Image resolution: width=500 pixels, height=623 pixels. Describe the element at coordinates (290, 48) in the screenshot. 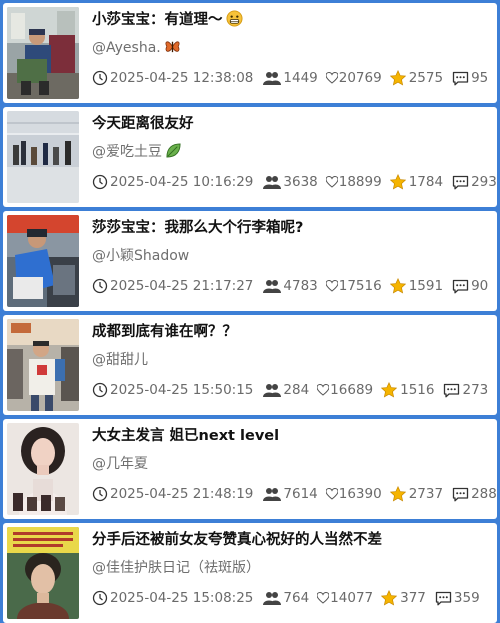

I see `post-author: @Ayesha.` at that location.